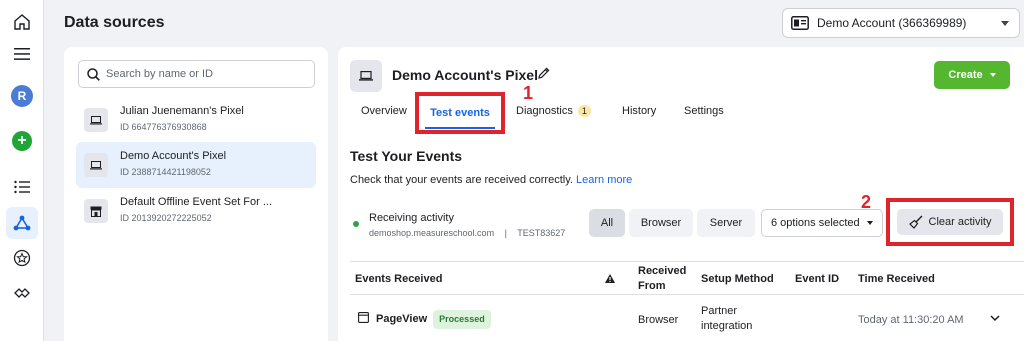 The image size is (1024, 341). What do you see at coordinates (356, 224) in the screenshot?
I see `status-dot-icon` at bounding box center [356, 224].